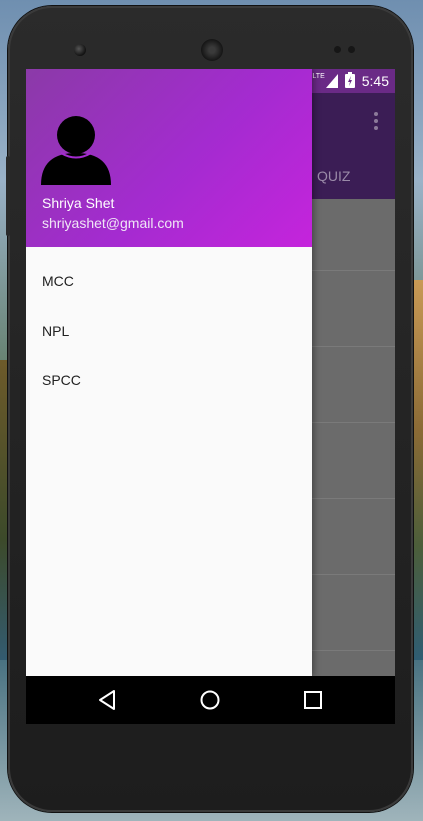 The width and height of the screenshot is (423, 821). Describe the element at coordinates (337, 49) in the screenshot. I see `proximity-sensor` at that location.